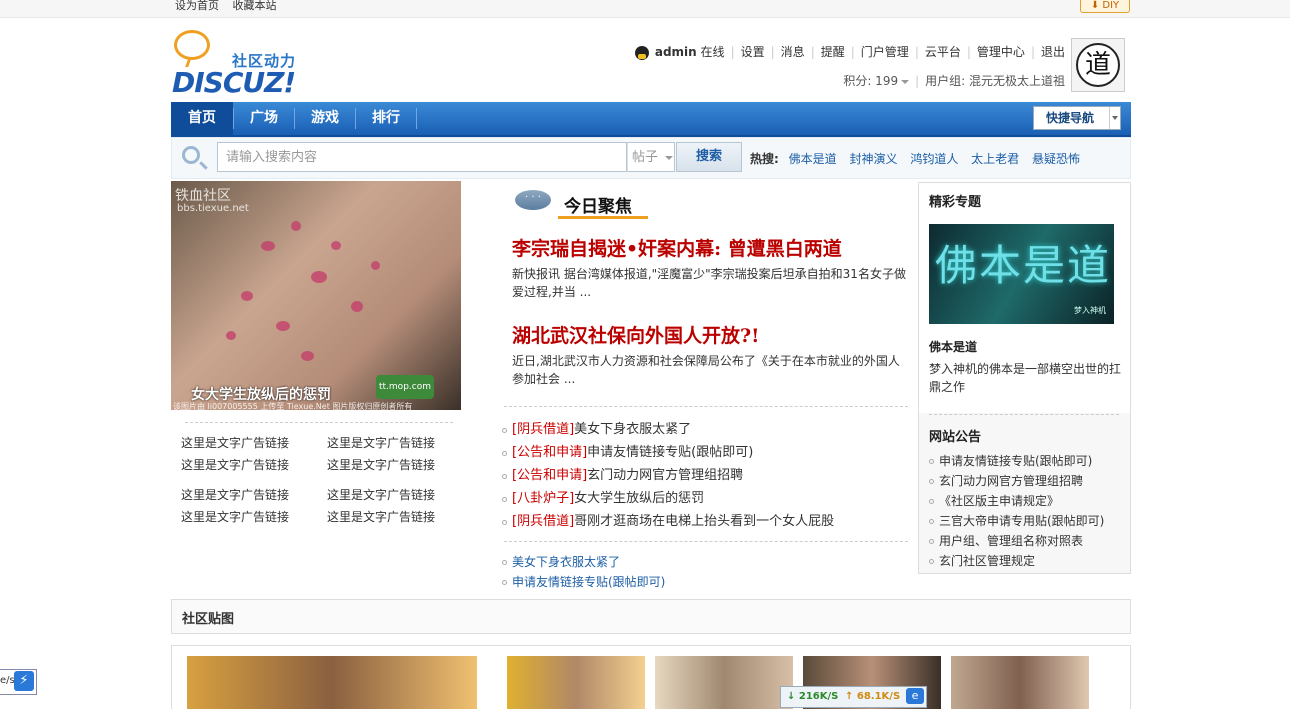  Describe the element at coordinates (1023, 265) in the screenshot. I see `topic-image-text: 佛本是道` at that location.